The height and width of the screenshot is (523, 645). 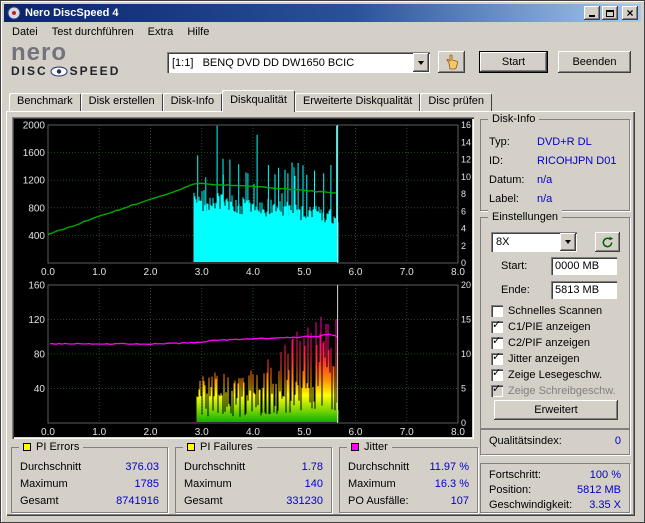 What do you see at coordinates (607, 242) in the screenshot?
I see `refresh-button` at bounding box center [607, 242].